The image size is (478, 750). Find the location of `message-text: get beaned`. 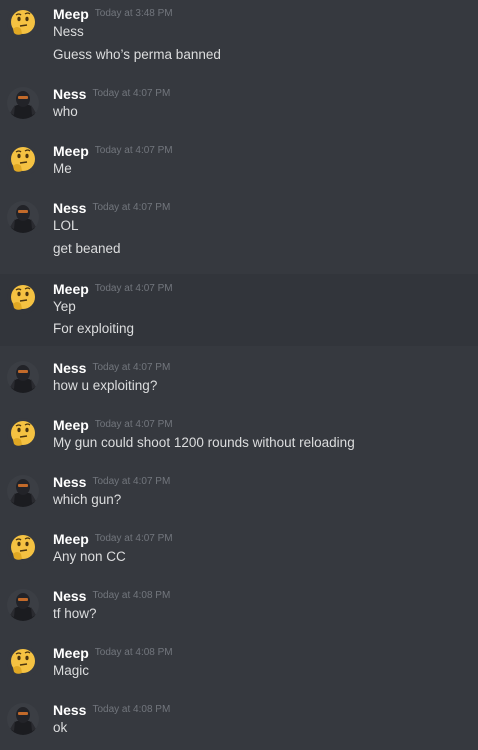

message-text: get beaned is located at coordinates (87, 248).